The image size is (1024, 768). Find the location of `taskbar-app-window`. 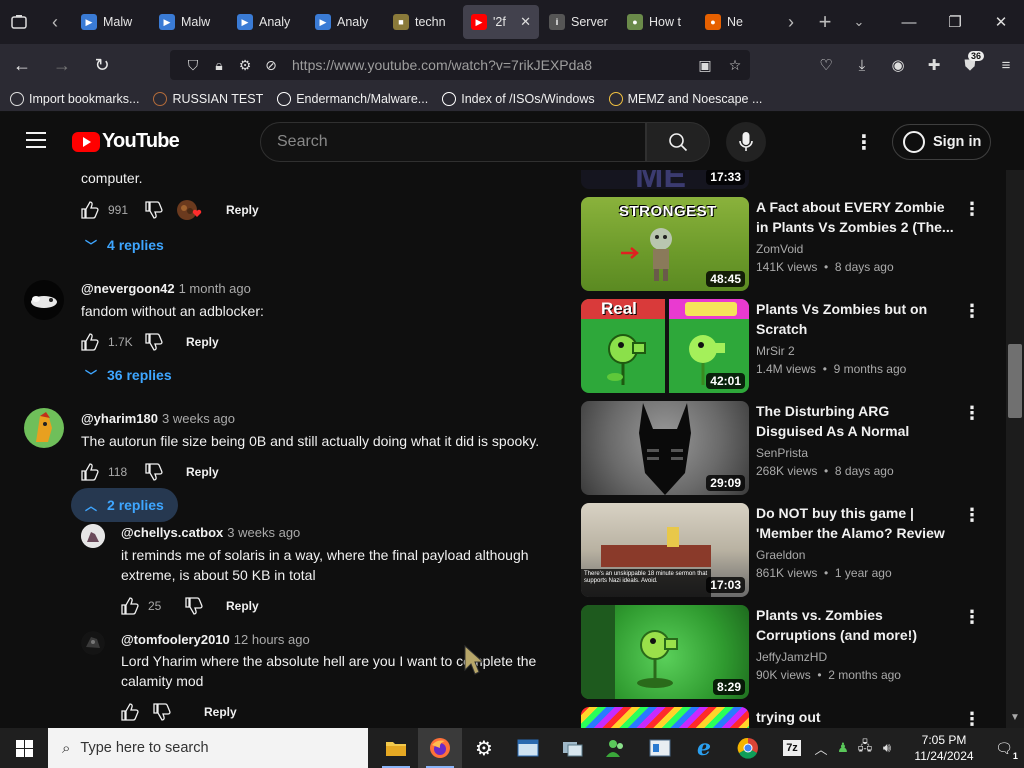

taskbar-app-window is located at coordinates (528, 748).